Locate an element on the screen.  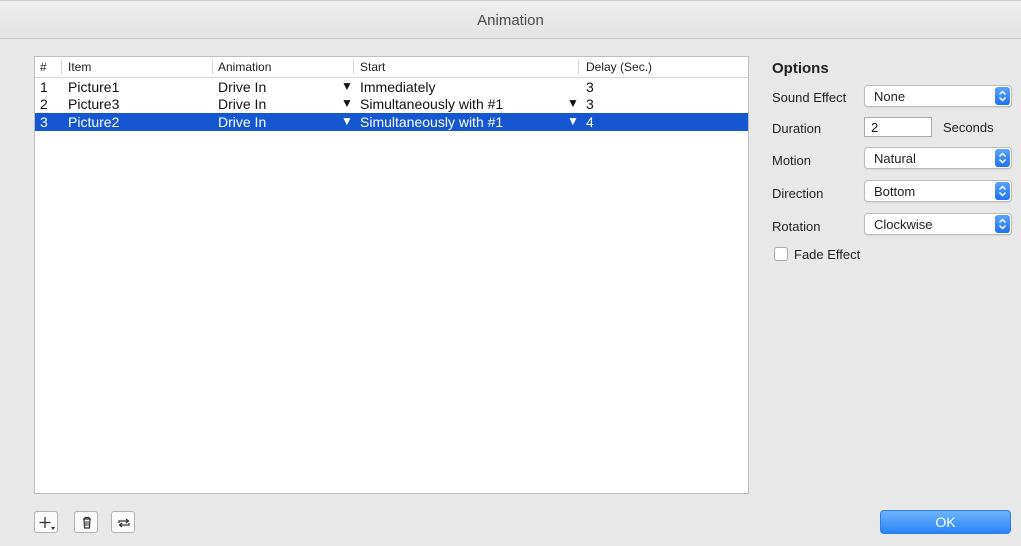
rotation-label: Rotation is located at coordinates (796, 226).